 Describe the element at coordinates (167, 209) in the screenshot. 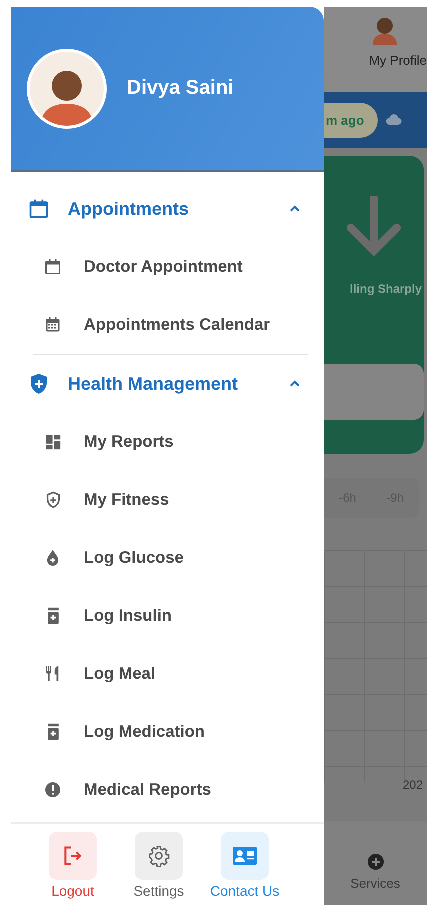

I see `section-header: Appointments` at that location.